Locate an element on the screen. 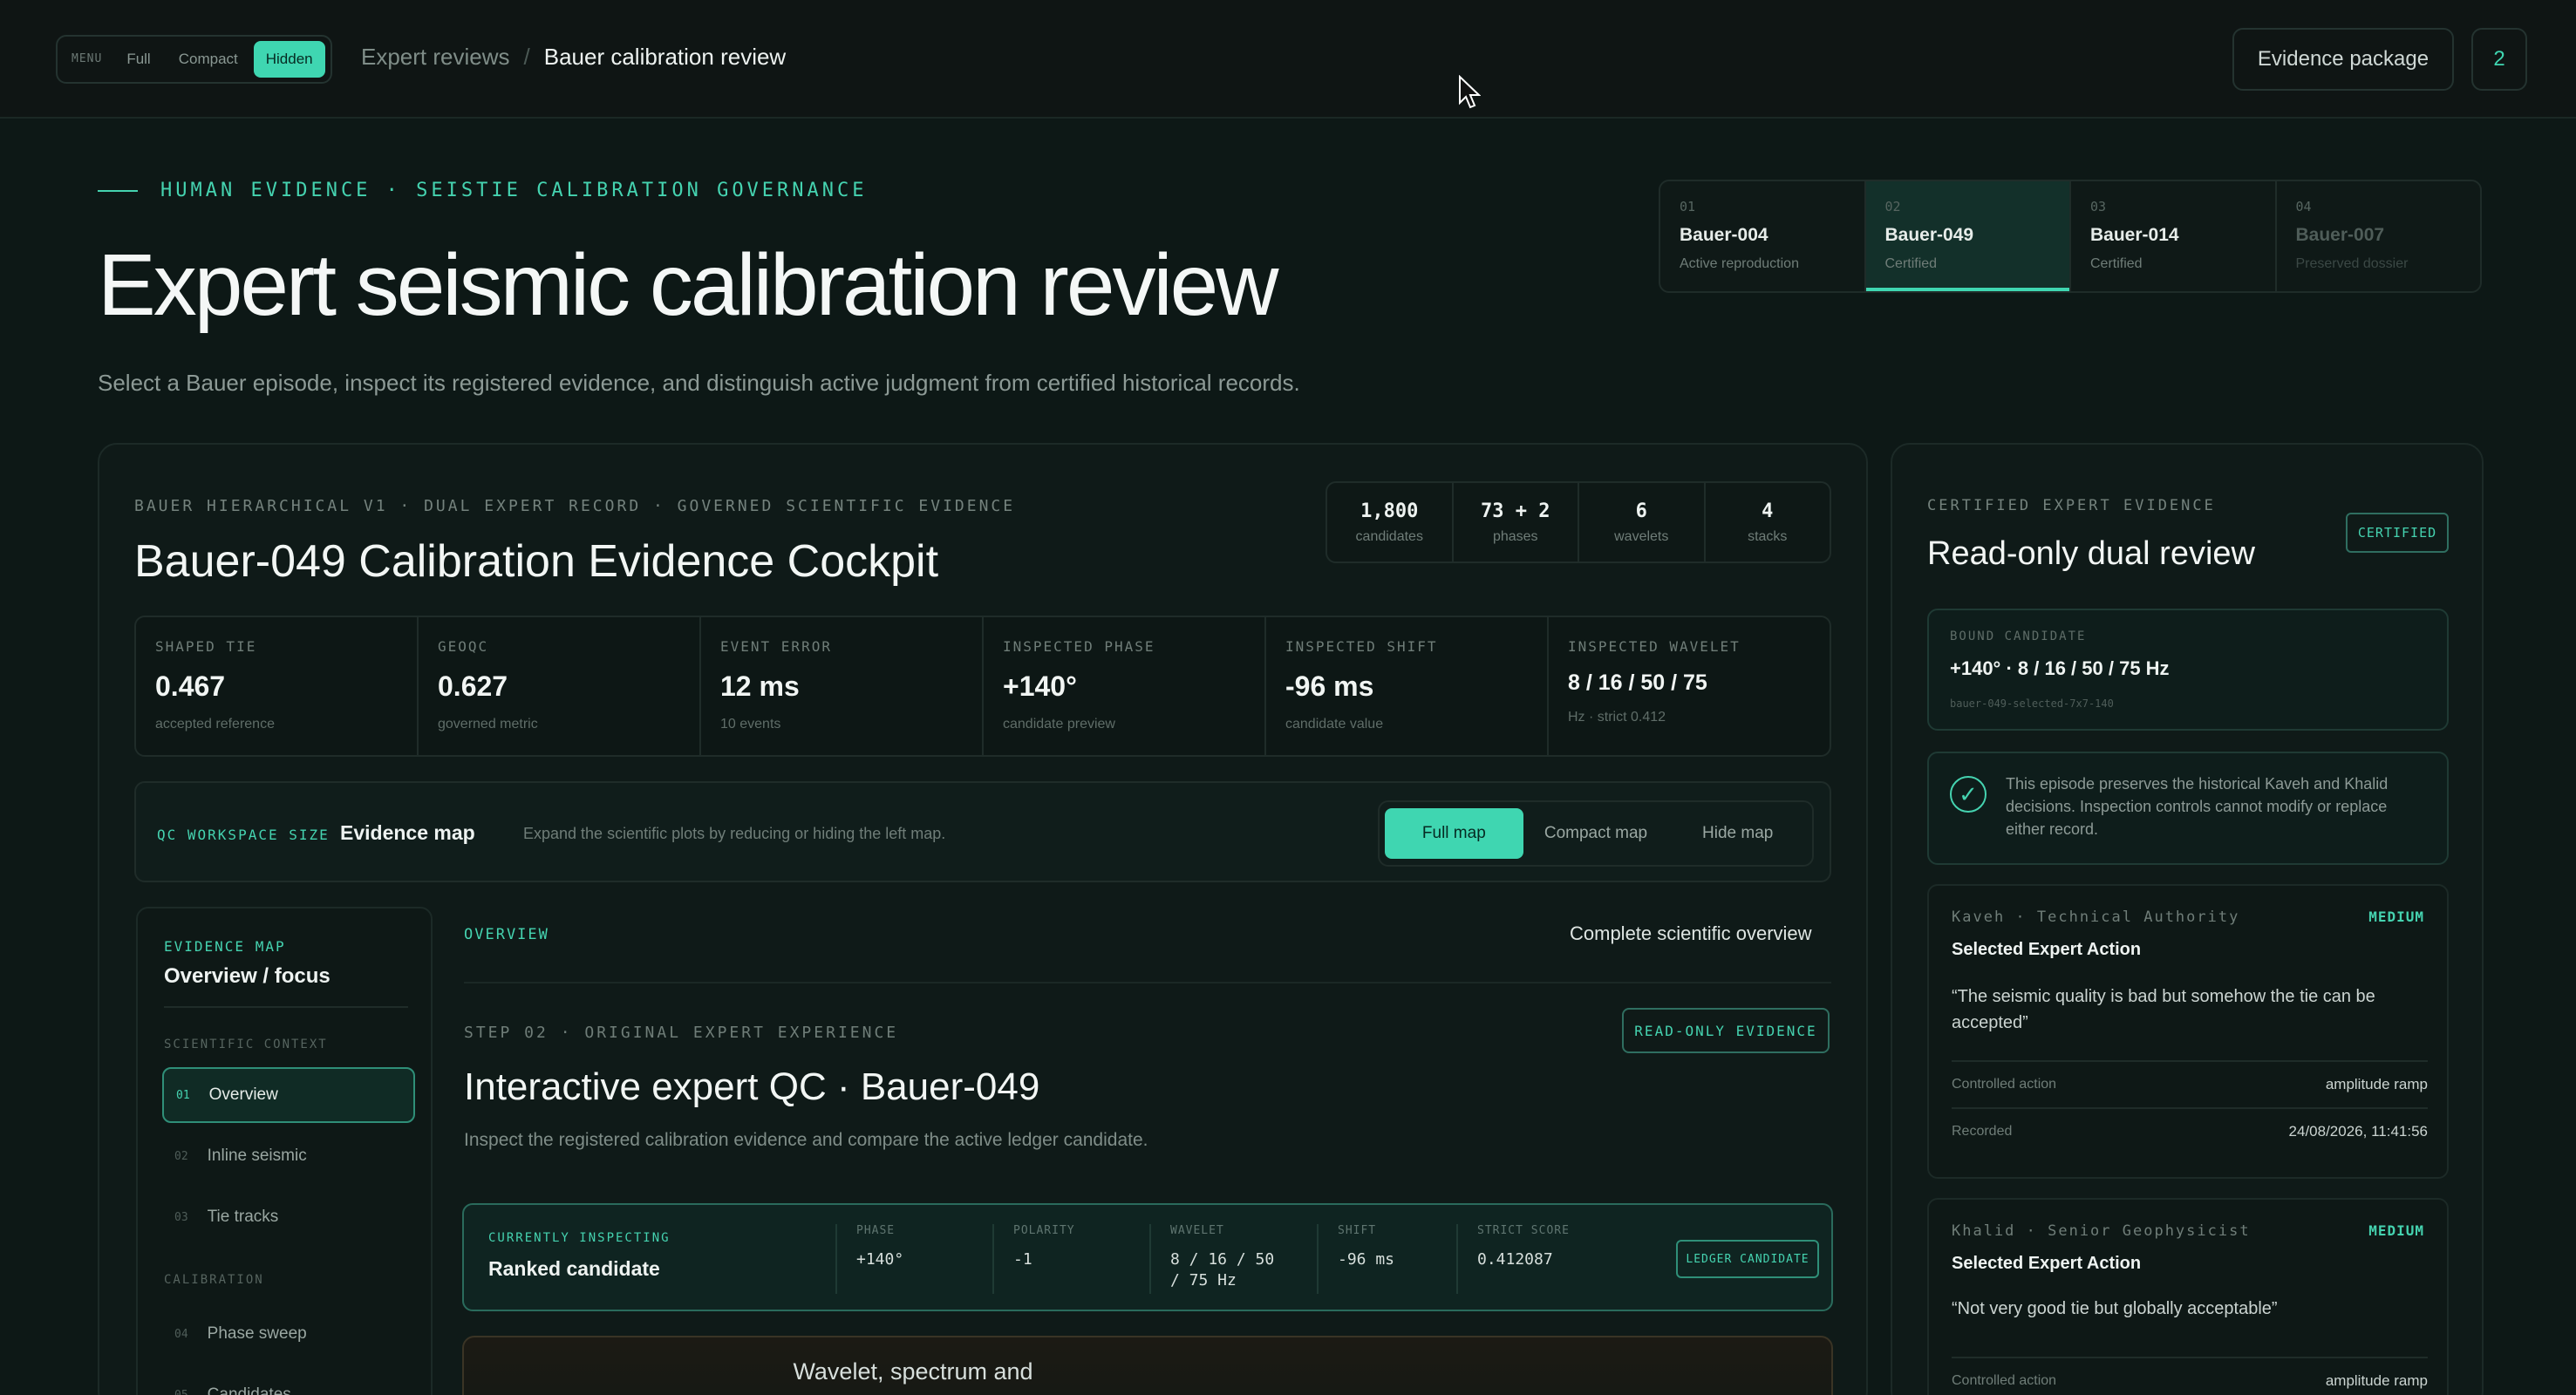 This screenshot has width=2576, height=1395. certified-title: Read-only dual review is located at coordinates (2091, 553).